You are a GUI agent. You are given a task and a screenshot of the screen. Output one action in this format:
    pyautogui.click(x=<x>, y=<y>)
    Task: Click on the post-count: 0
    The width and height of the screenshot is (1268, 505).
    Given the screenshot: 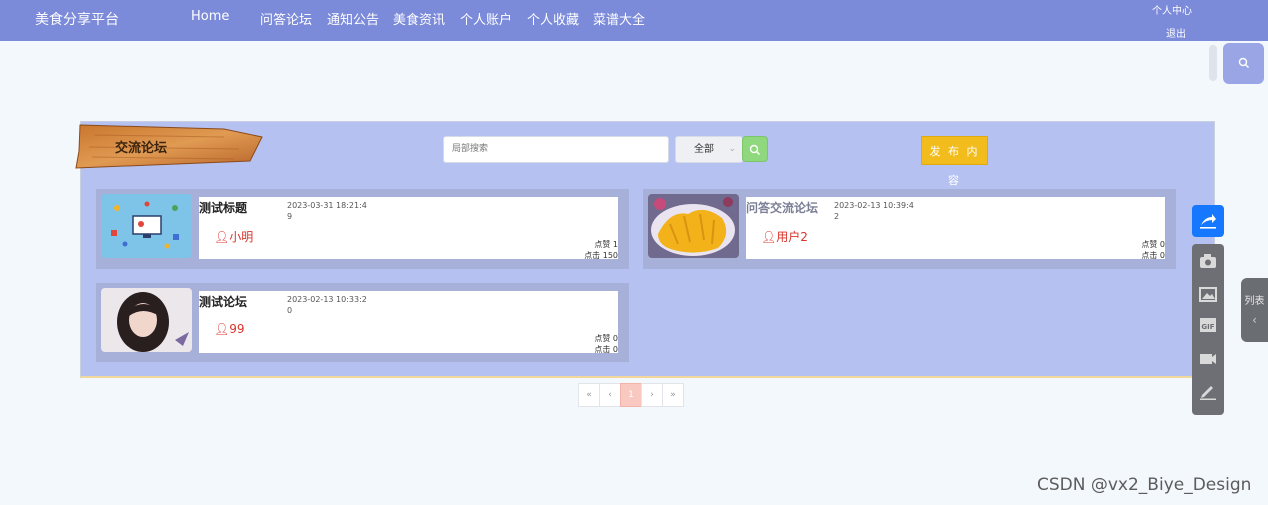 What is the action you would take?
    pyautogui.click(x=290, y=310)
    